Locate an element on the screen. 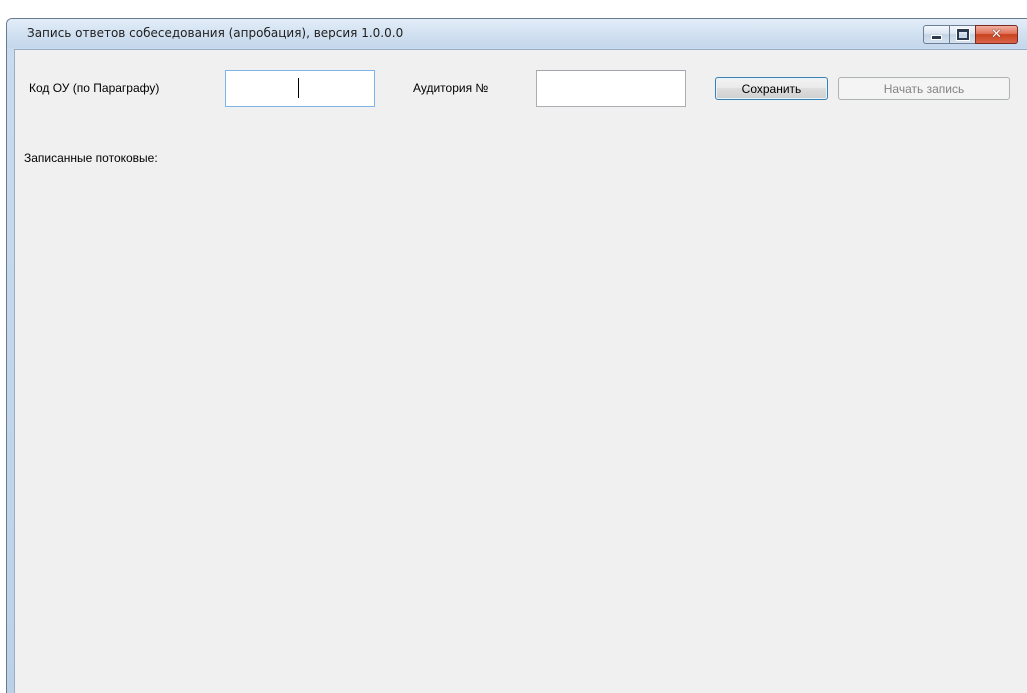  ou-code-label: Код ОУ (по Параграфу) is located at coordinates (94, 88).